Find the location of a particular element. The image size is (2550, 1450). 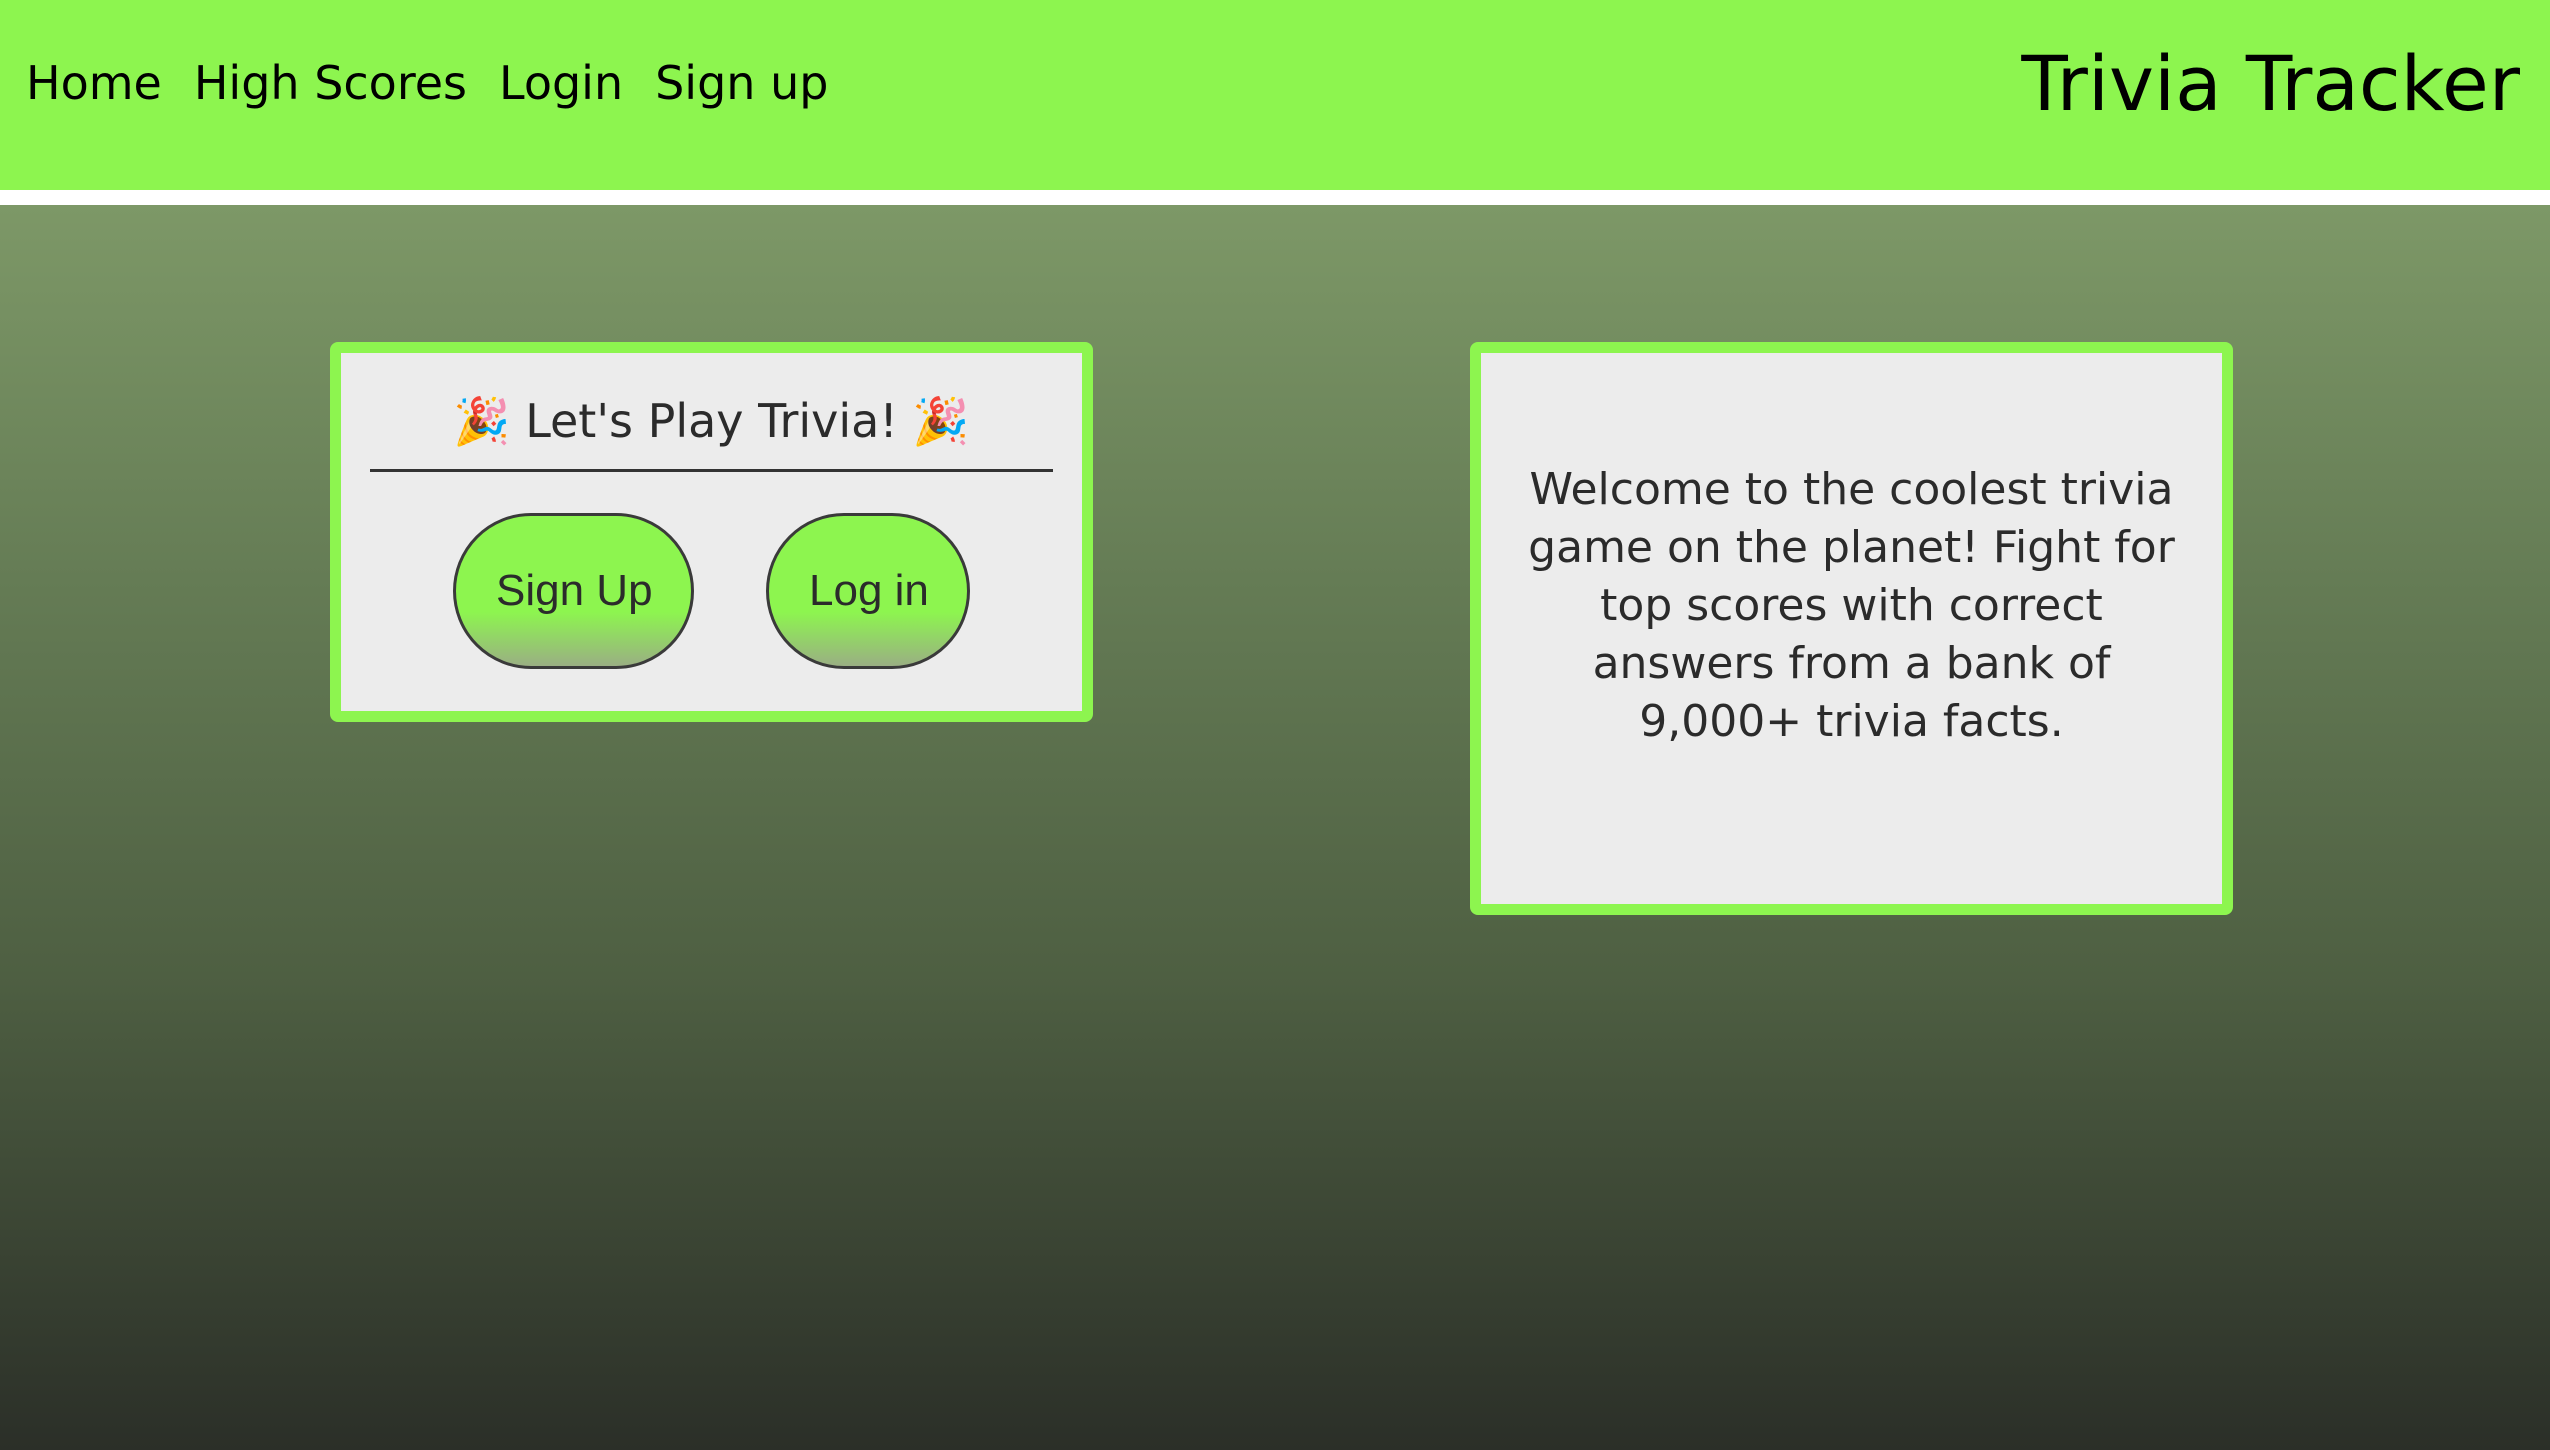

nav-link-high-scores: High Scores is located at coordinates (330, 83).